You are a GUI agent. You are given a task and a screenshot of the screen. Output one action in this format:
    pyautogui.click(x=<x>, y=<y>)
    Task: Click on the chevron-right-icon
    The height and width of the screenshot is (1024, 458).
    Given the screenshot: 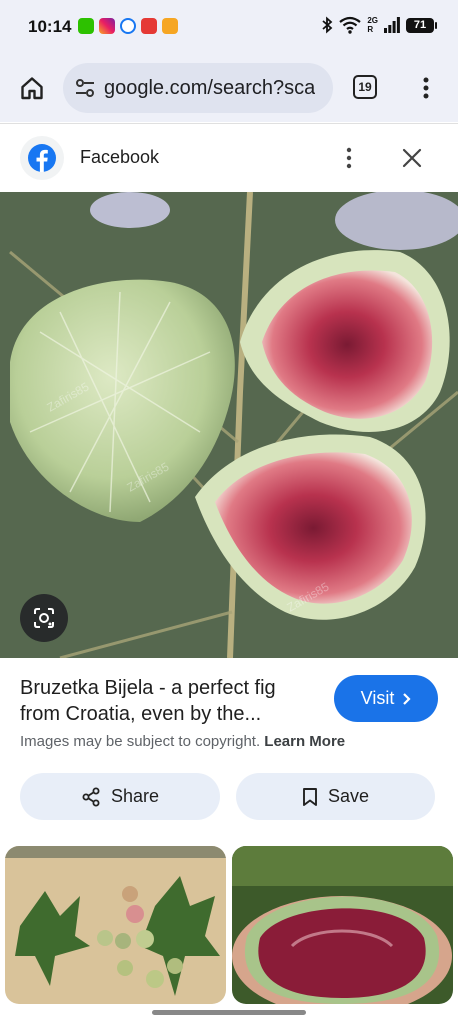 What is the action you would take?
    pyautogui.click(x=407, y=698)
    